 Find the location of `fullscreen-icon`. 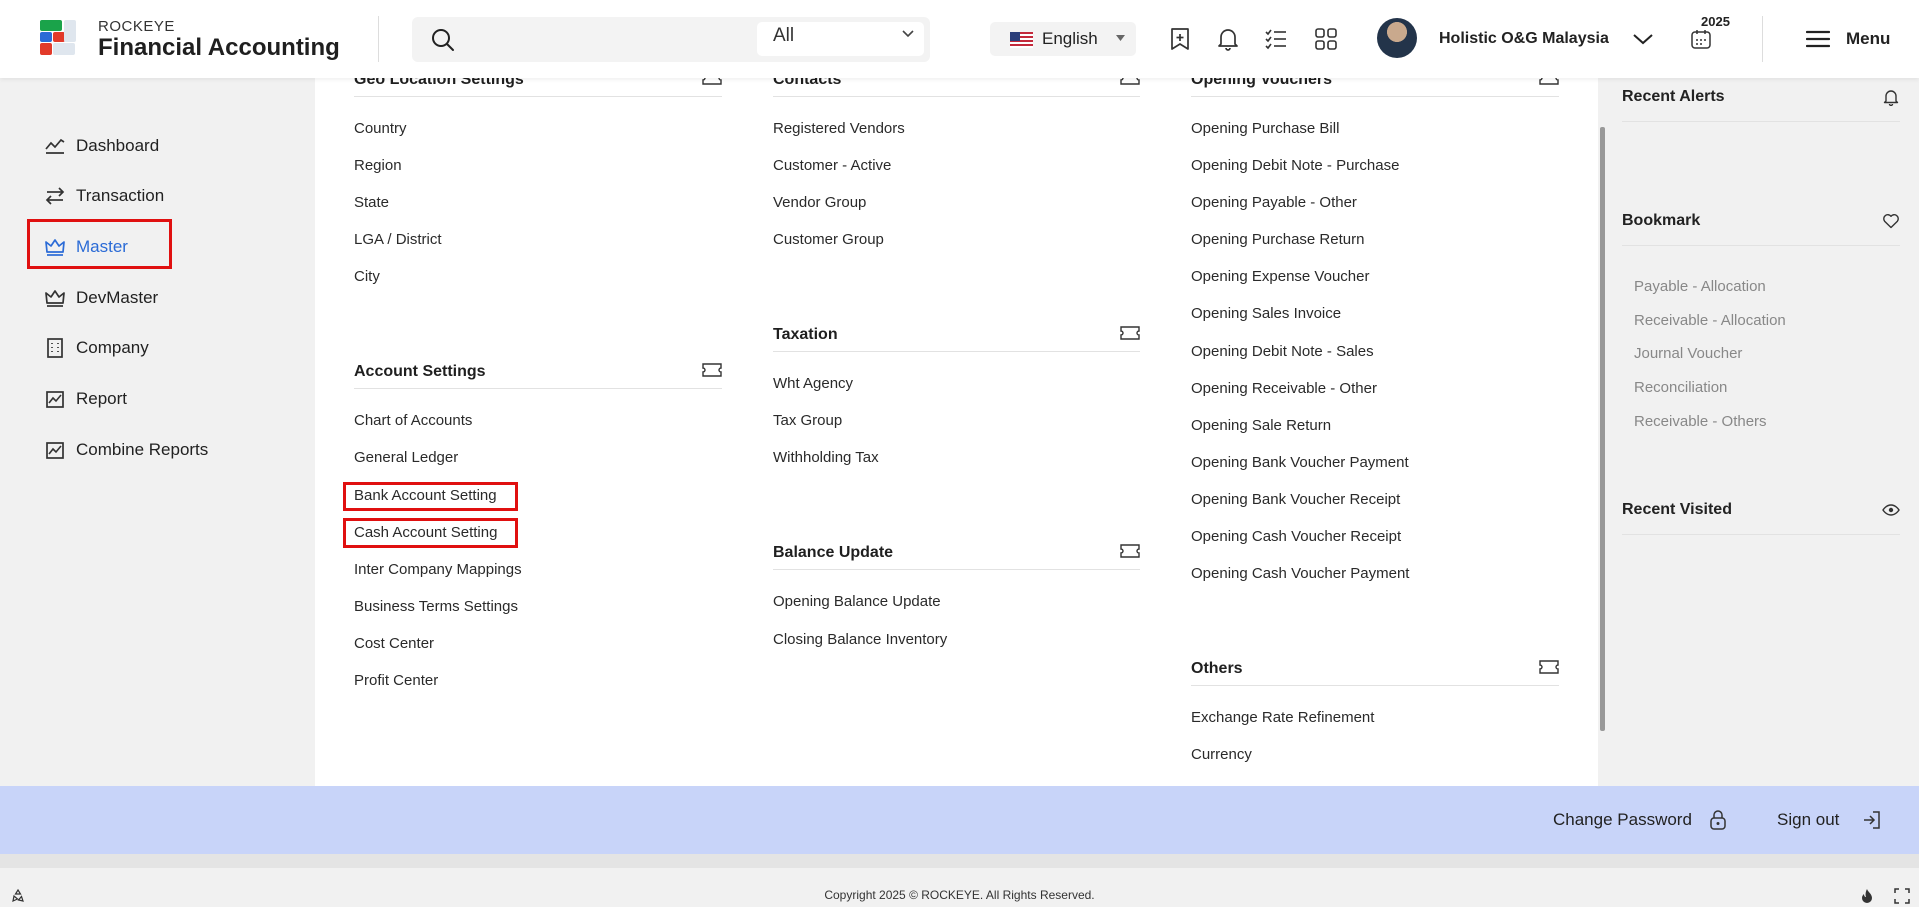

fullscreen-icon is located at coordinates (1902, 896).